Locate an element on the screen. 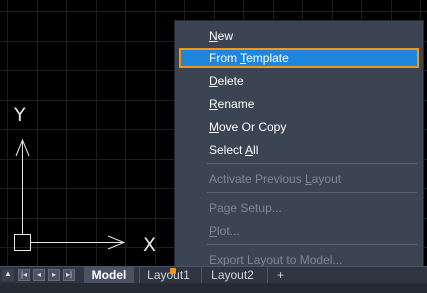  menu-item-from-template: From Template is located at coordinates (299, 58).